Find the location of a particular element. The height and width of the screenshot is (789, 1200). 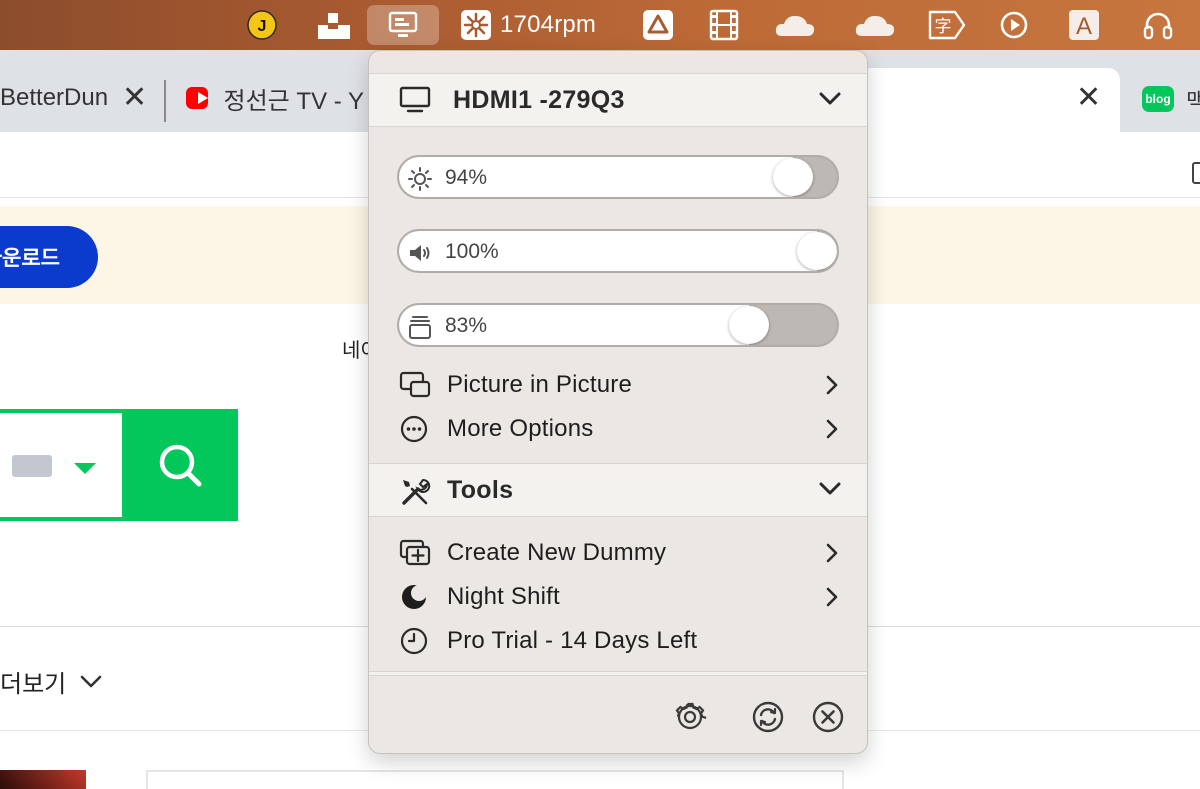

display-header: HDMI1 -279Q3 is located at coordinates (618, 100).